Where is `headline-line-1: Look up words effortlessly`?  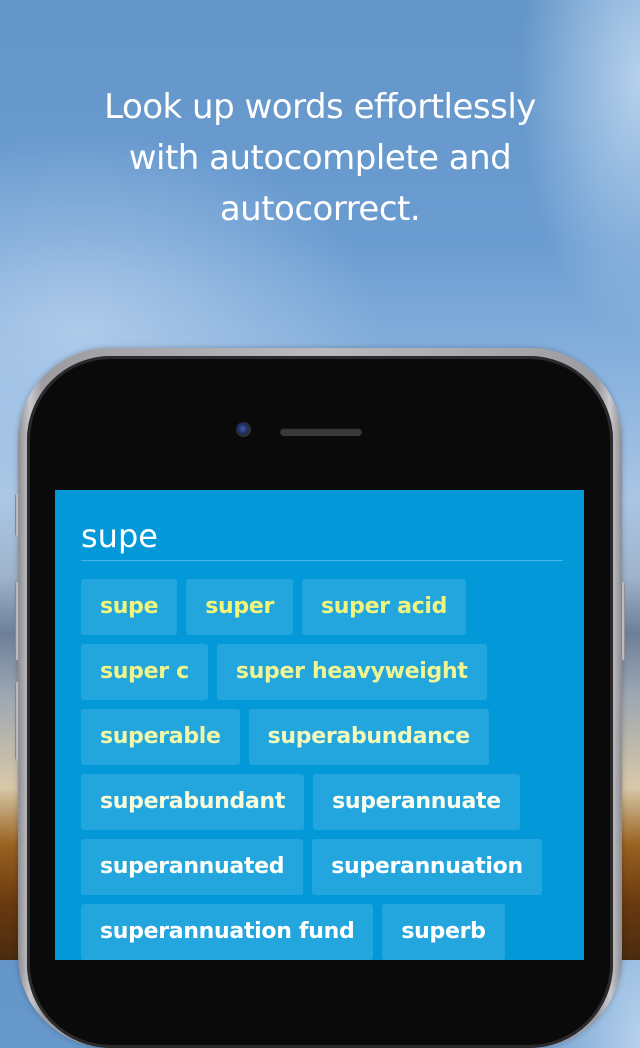 headline-line-1: Look up words effortlessly is located at coordinates (320, 107).